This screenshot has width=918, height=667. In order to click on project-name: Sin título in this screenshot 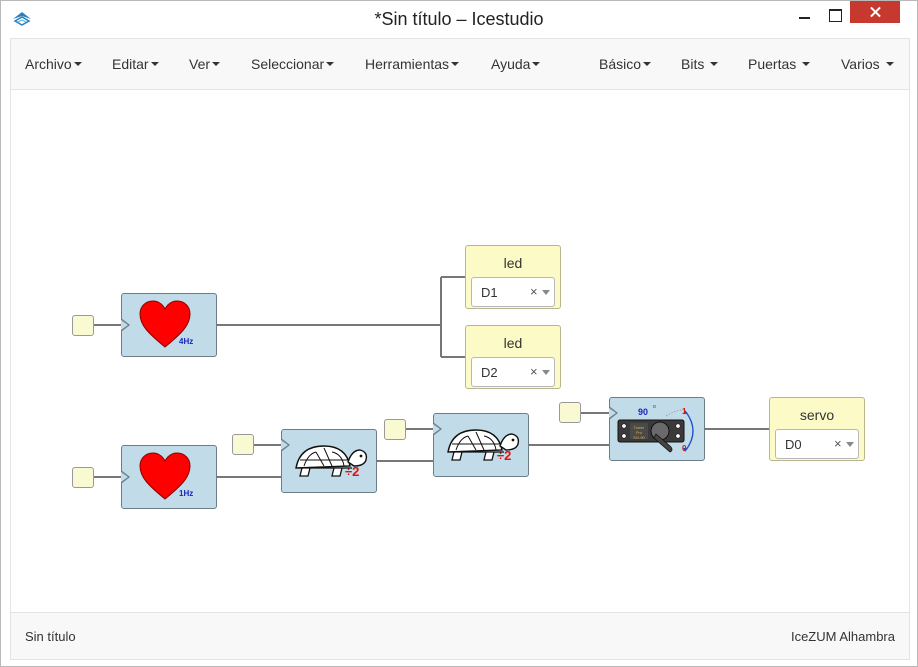, I will do `click(50, 636)`.